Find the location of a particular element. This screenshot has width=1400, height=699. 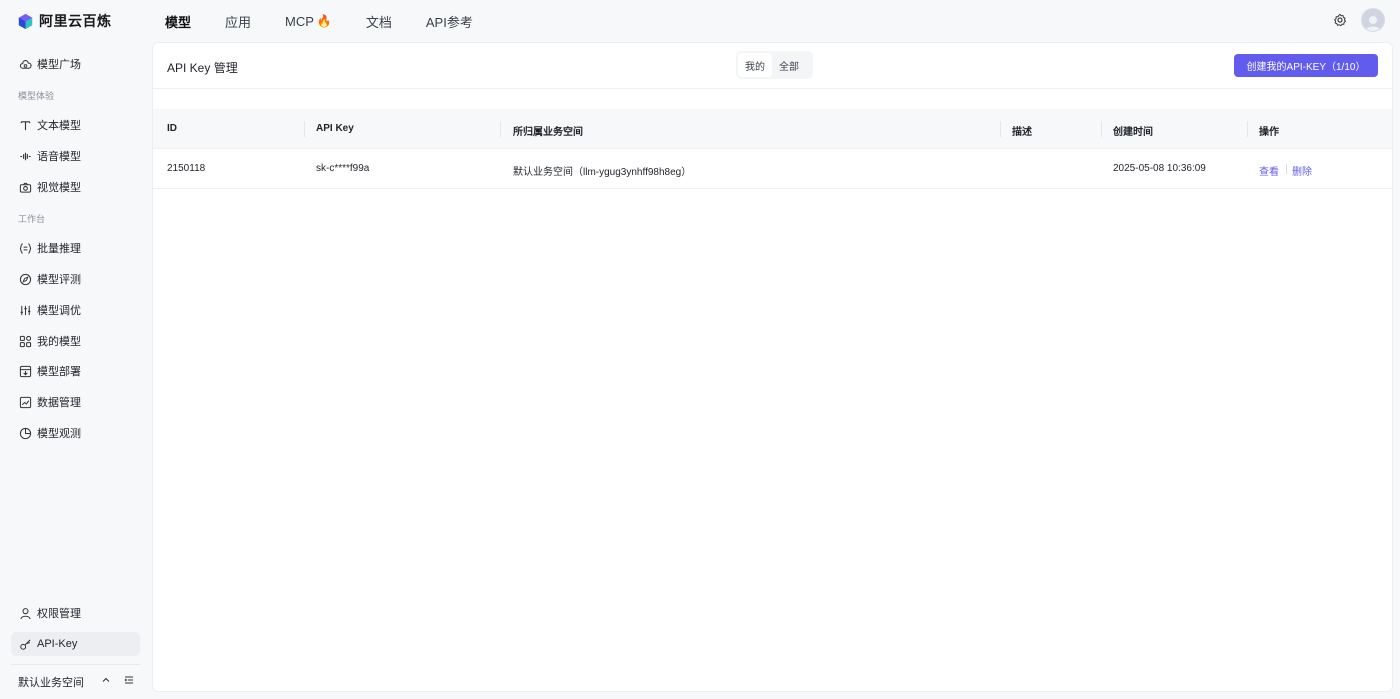

sidebar-item-vision-model: 视觉模型 is located at coordinates (75, 187).